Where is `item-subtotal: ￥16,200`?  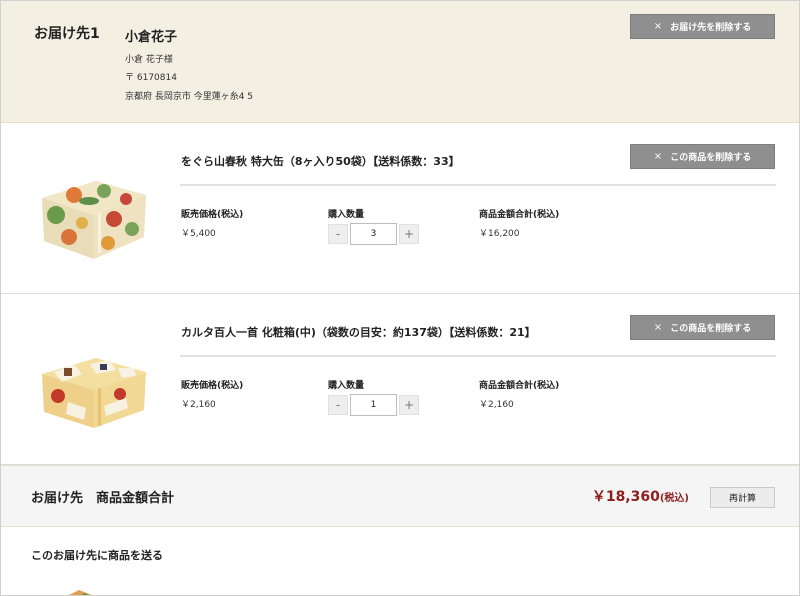
item-subtotal: ￥16,200 is located at coordinates (499, 234).